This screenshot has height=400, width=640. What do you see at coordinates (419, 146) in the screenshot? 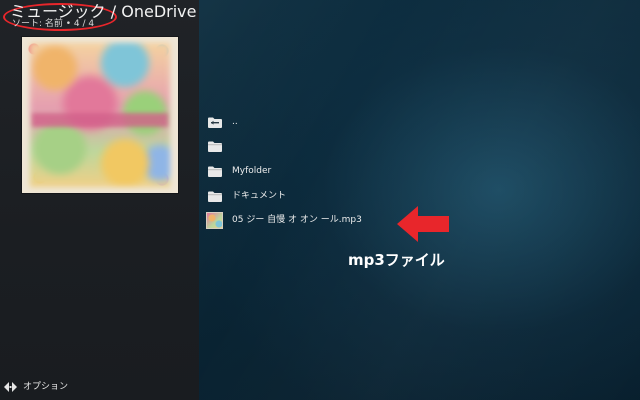
I see `list-item-folder-unnamed` at bounding box center [419, 146].